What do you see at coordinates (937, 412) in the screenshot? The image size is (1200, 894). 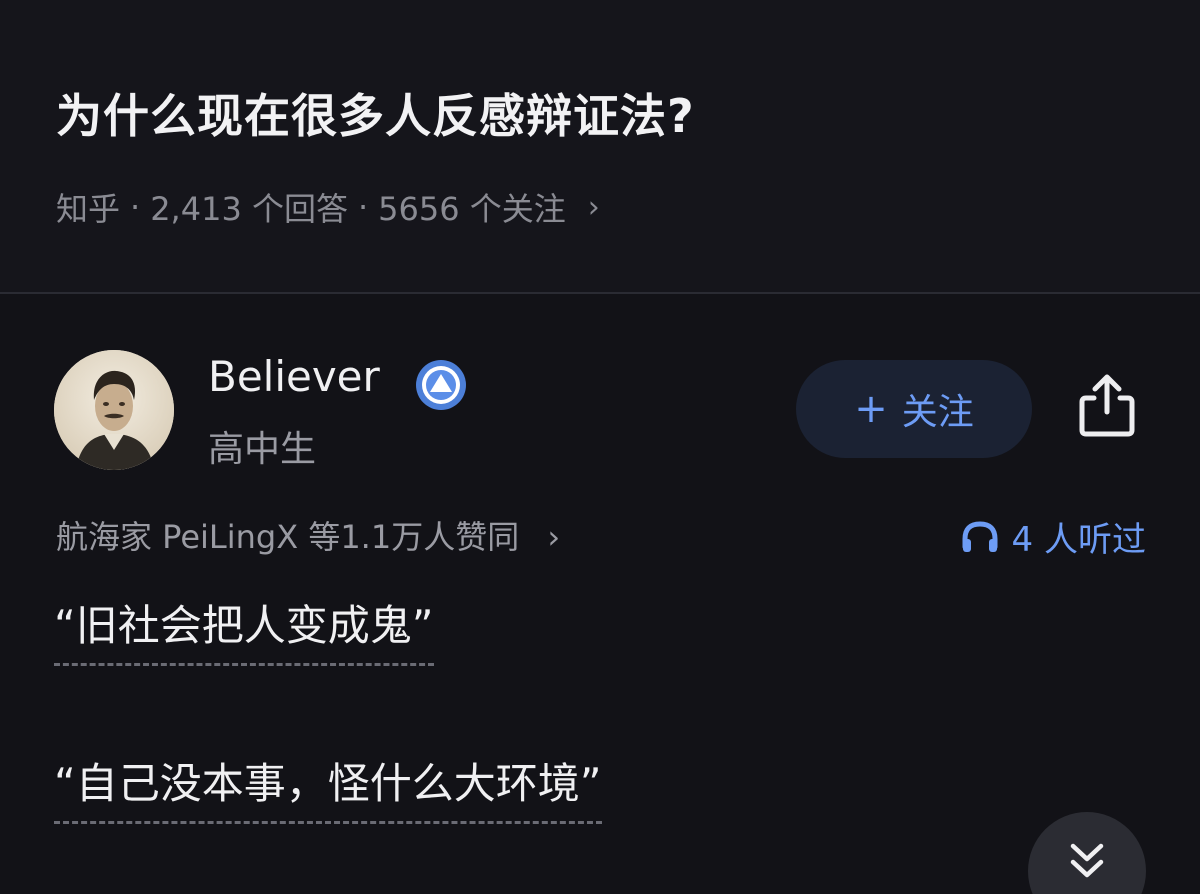 I see `follow-label: 关注` at bounding box center [937, 412].